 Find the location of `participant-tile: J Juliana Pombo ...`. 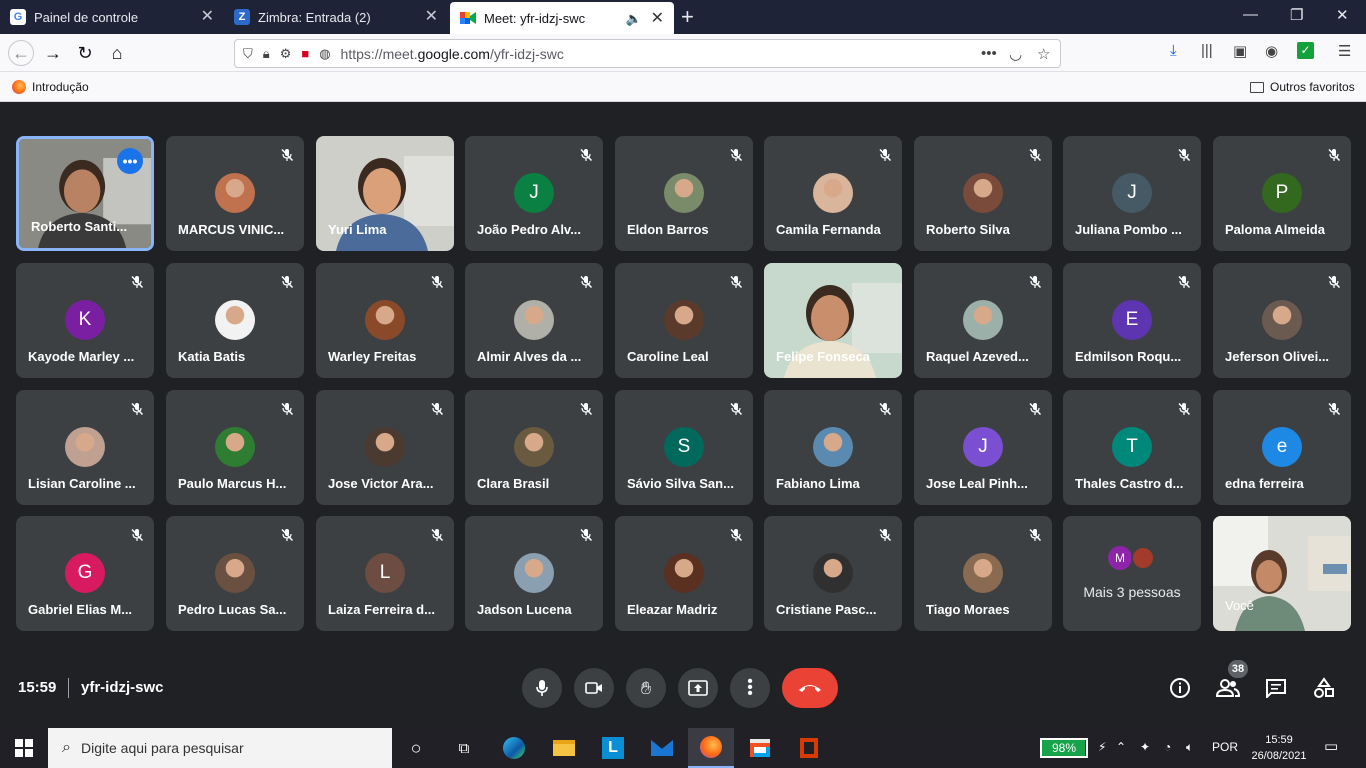

participant-tile: J Juliana Pombo ... is located at coordinates (1132, 193).